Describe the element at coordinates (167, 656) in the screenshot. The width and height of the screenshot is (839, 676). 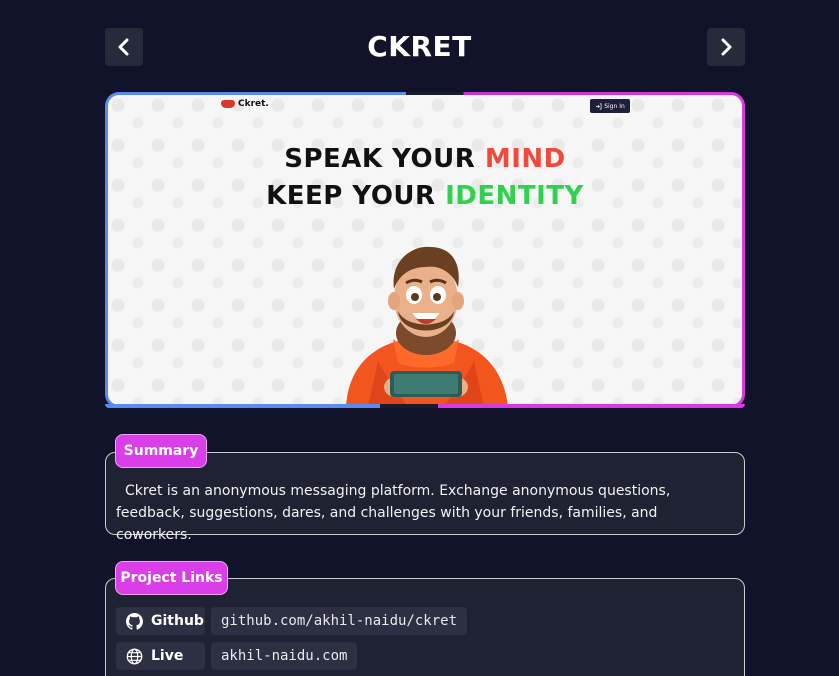
I see `live-label-text: Live` at that location.